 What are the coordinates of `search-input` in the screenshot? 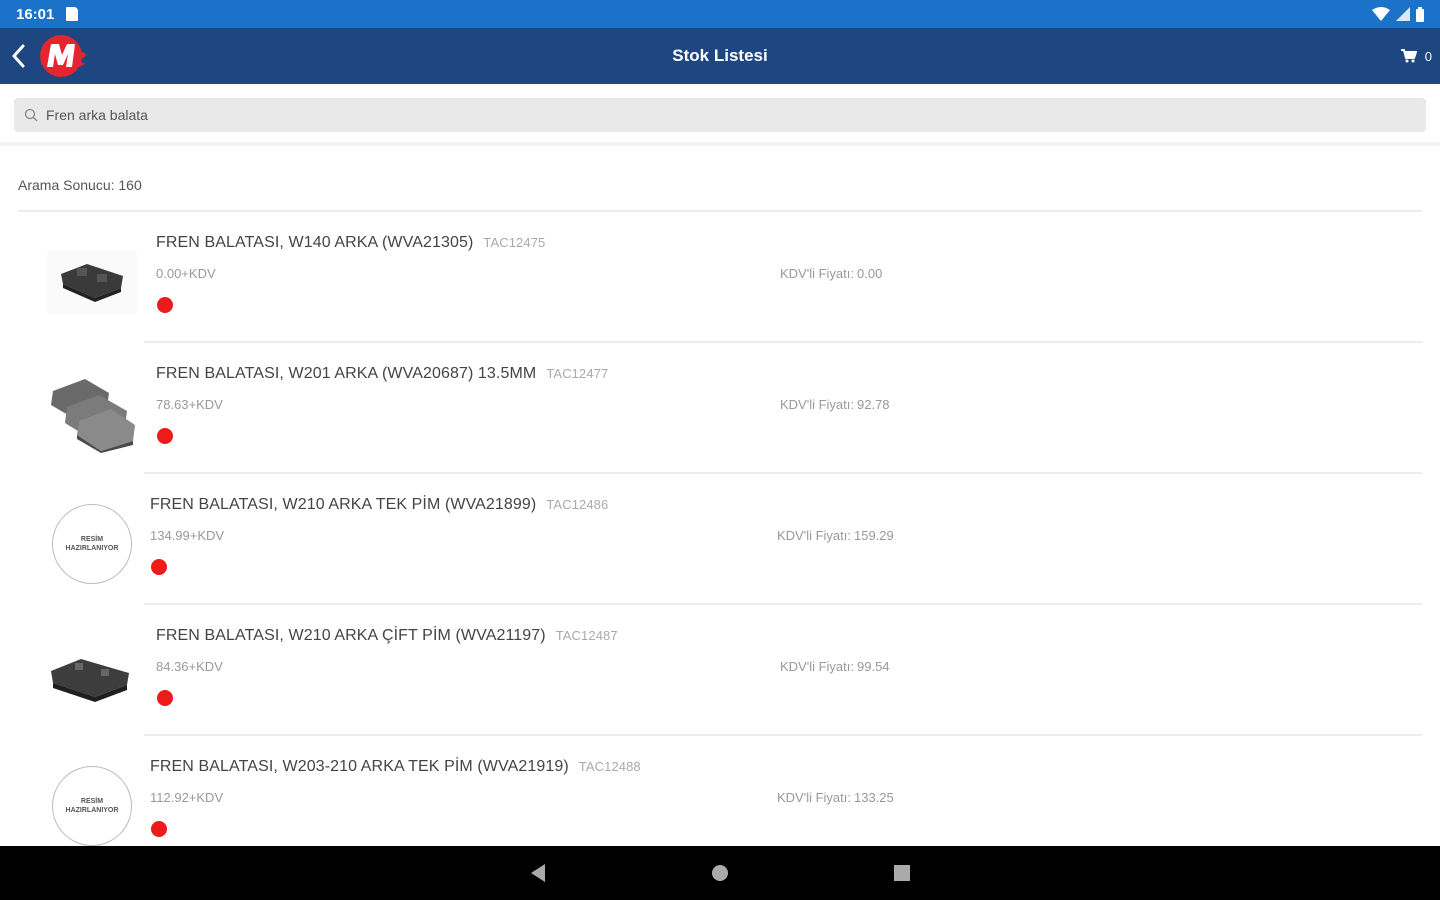 It's located at (696, 115).